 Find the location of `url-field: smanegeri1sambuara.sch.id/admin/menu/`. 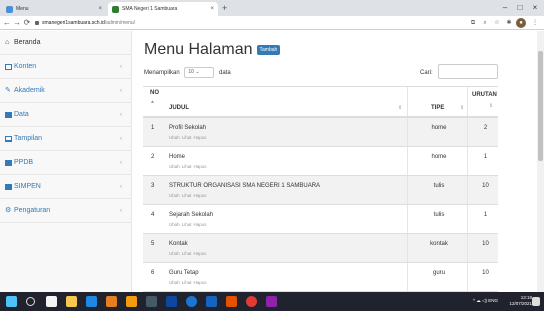

url-field: smanegeri1sambuara.sch.id/admin/menu/ is located at coordinates (229, 23).